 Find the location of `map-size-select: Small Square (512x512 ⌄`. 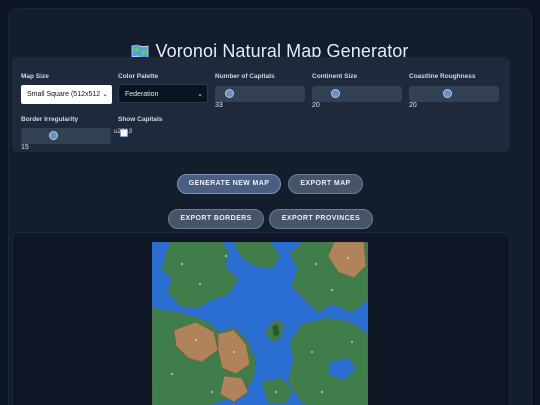

map-size-select: Small Square (512x512 ⌄ is located at coordinates (66, 94).